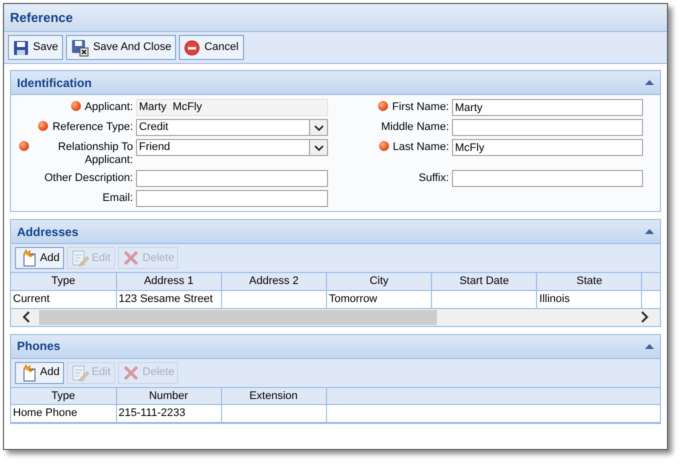 Image resolution: width=681 pixels, height=466 pixels. Describe the element at coordinates (168, 396) in the screenshot. I see `column-header: Number` at that location.